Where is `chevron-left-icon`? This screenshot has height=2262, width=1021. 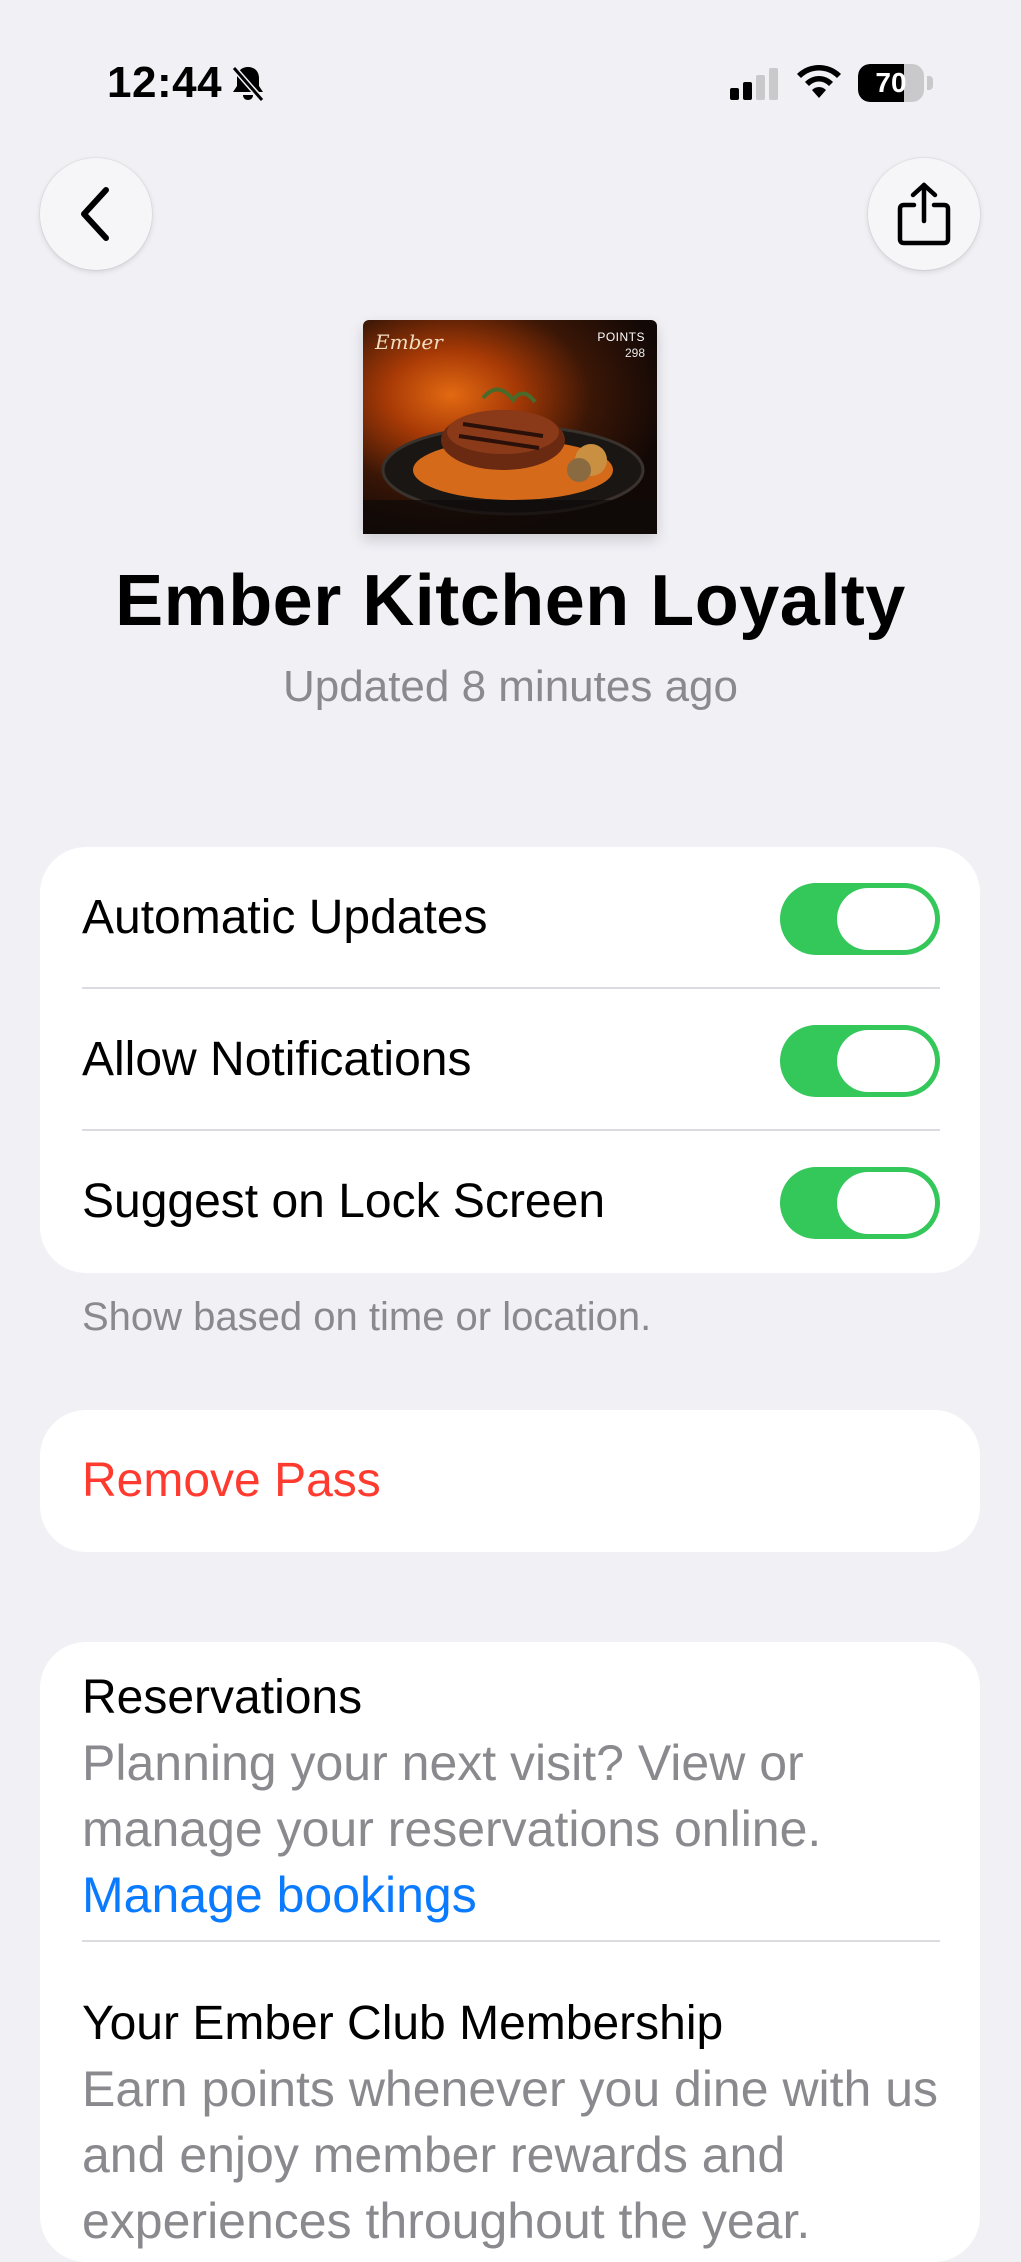
chevron-left-icon is located at coordinates (95, 214).